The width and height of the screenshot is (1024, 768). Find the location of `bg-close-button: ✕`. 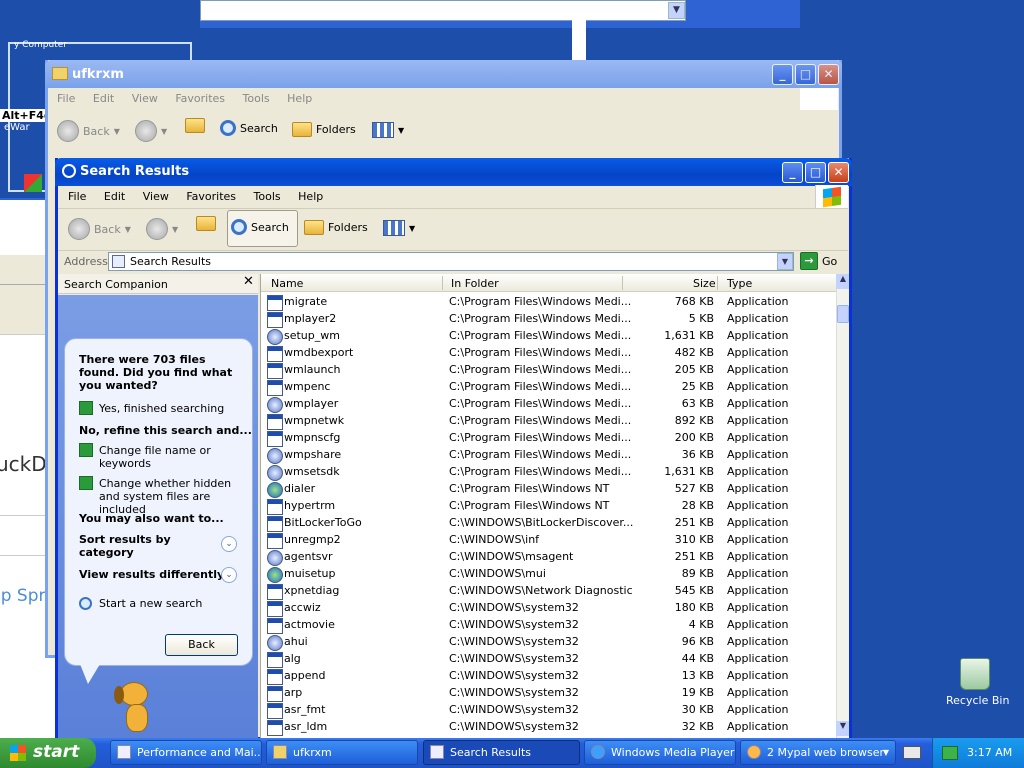

bg-close-button: ✕ is located at coordinates (828, 74).